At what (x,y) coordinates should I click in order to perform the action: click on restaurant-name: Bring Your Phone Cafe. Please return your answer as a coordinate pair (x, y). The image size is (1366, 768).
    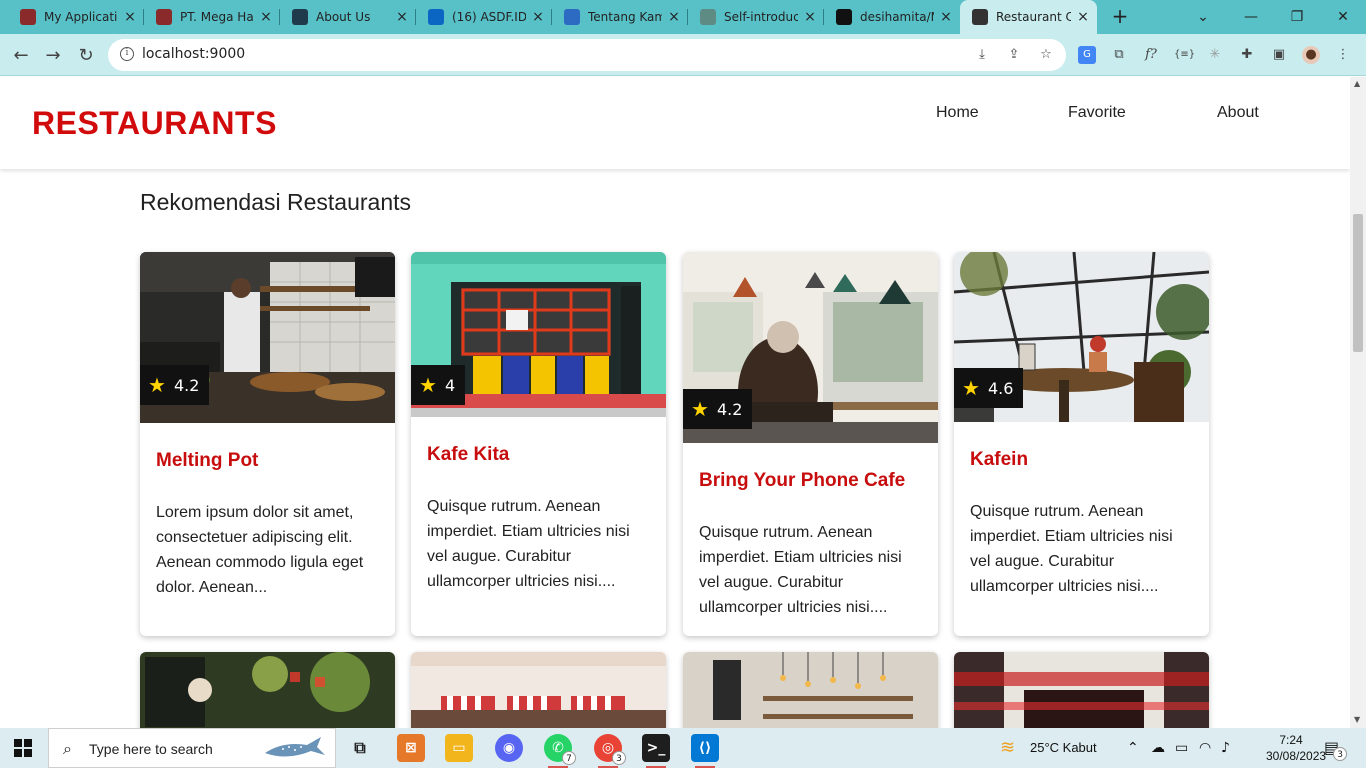
    Looking at the image, I should click on (802, 481).